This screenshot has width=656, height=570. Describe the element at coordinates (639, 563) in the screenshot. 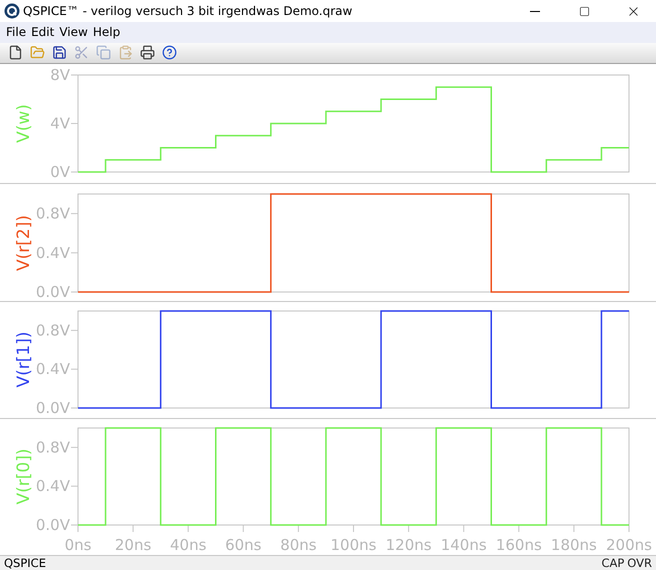

I see `status-indicator: OVR` at that location.